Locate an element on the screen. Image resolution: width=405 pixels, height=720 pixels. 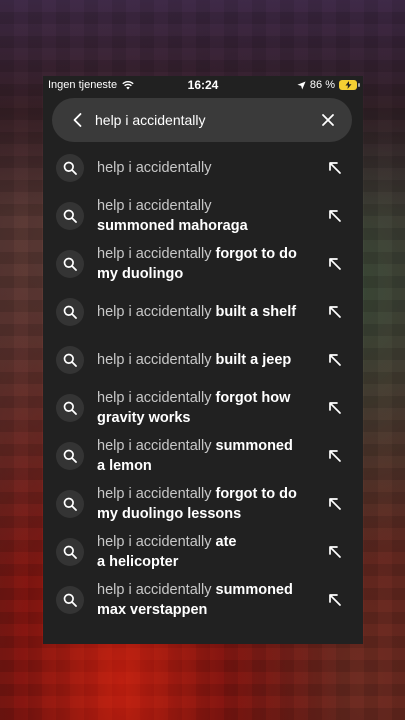
suggestion-line: help i accidentally built a jeep is located at coordinates (207, 360).